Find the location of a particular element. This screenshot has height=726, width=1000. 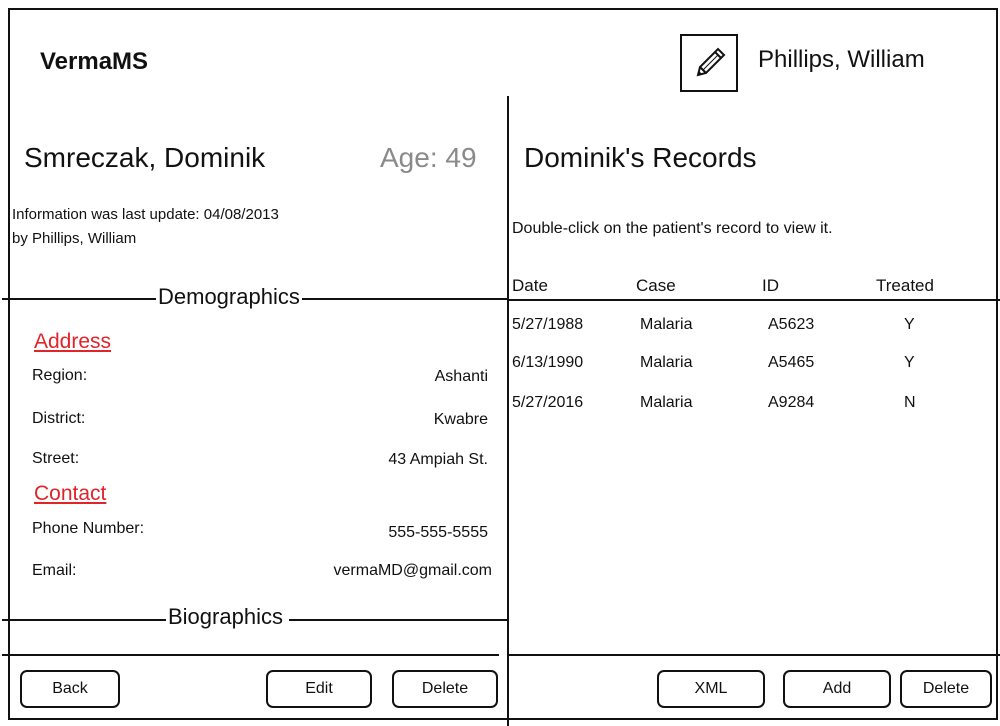

patient-name: Smreczak, Dominik is located at coordinates (145, 157).